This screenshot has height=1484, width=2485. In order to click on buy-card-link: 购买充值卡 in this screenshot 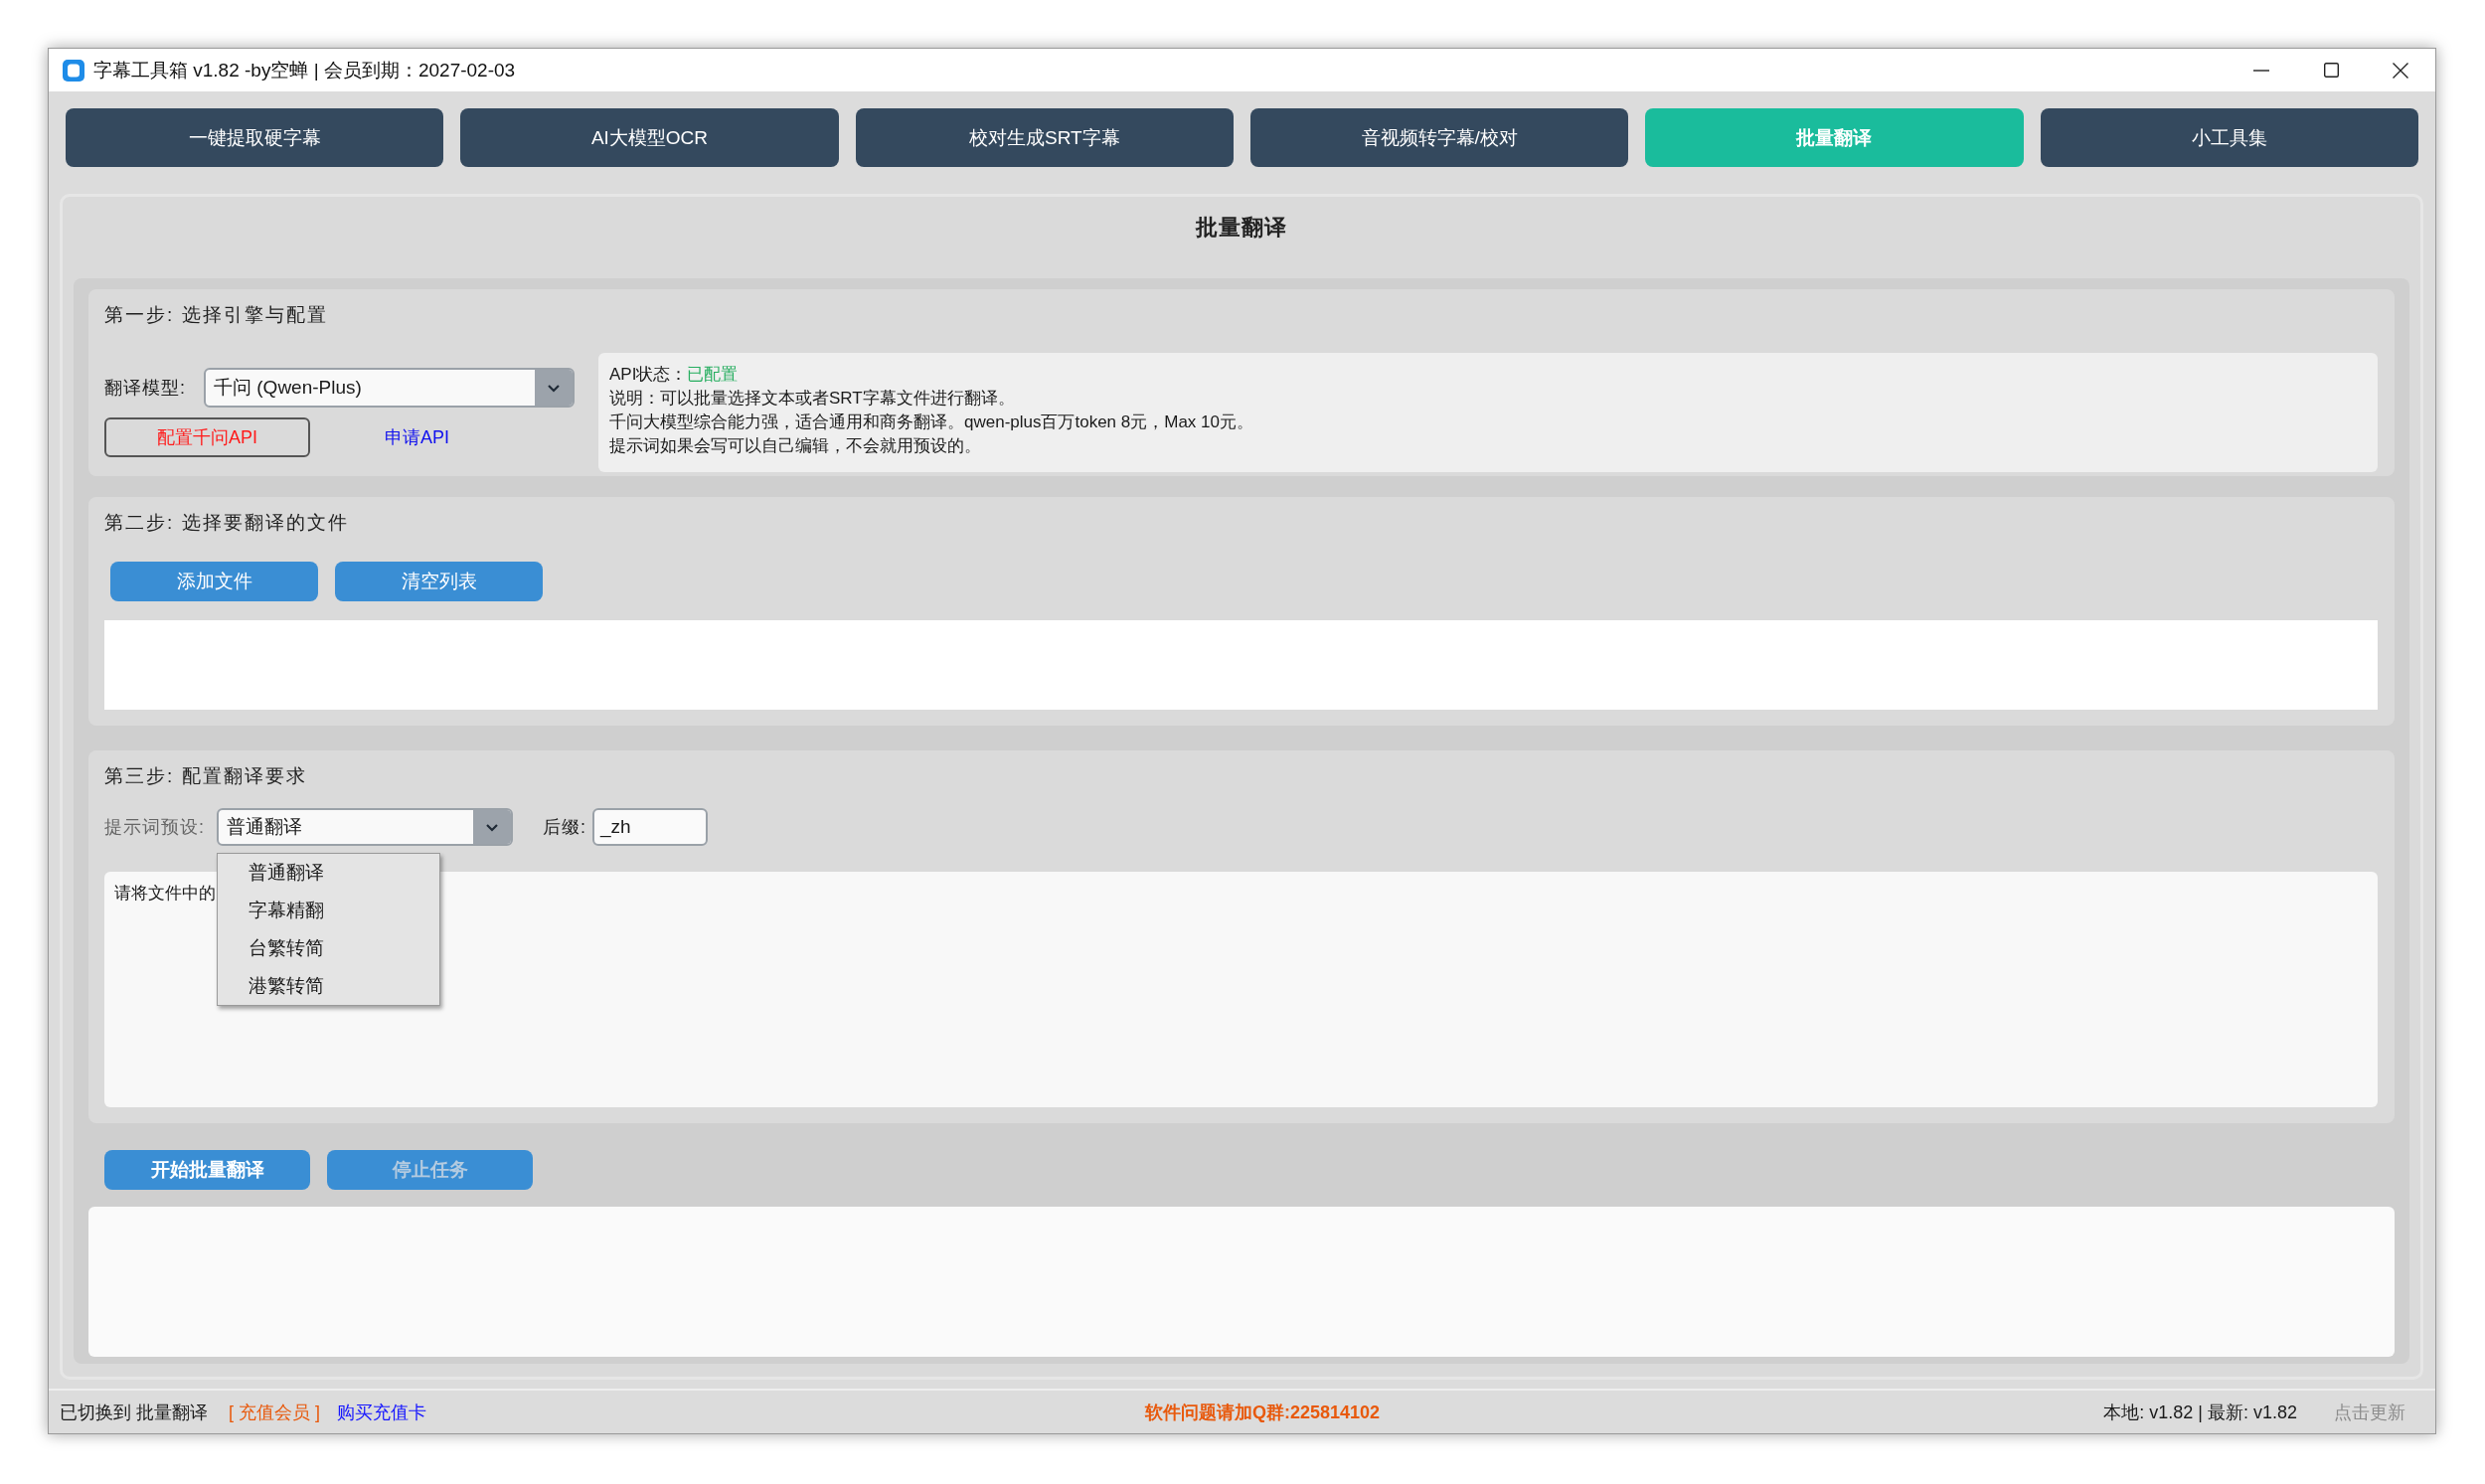, I will do `click(382, 1412)`.